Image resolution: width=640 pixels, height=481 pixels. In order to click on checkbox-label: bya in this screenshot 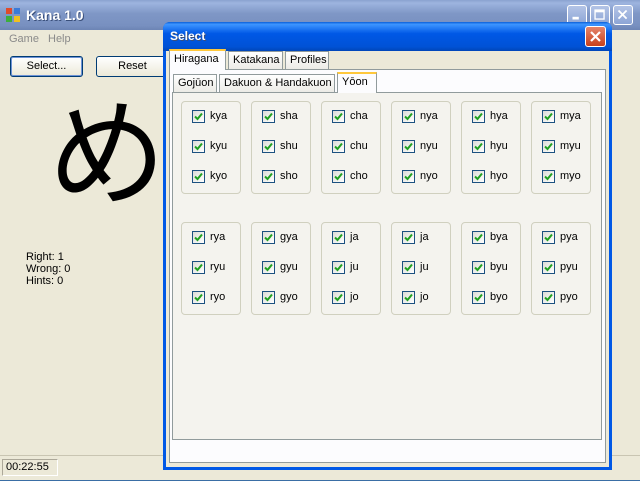, I will do `click(499, 237)`.